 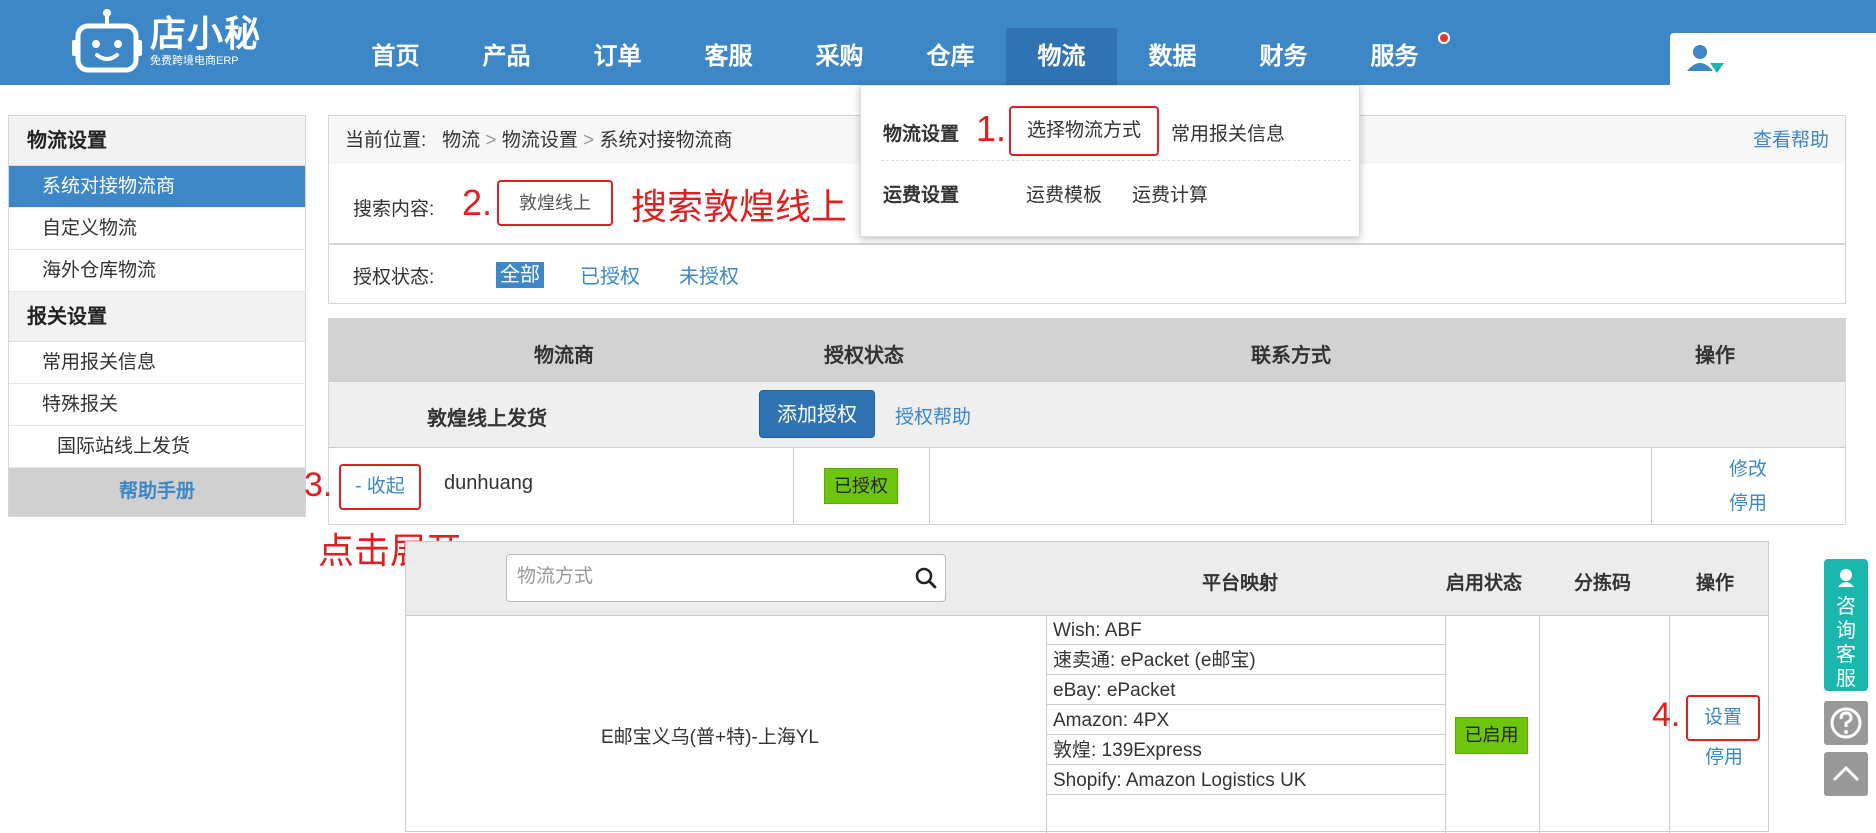 What do you see at coordinates (395, 56) in the screenshot?
I see `nav-home: 首页` at bounding box center [395, 56].